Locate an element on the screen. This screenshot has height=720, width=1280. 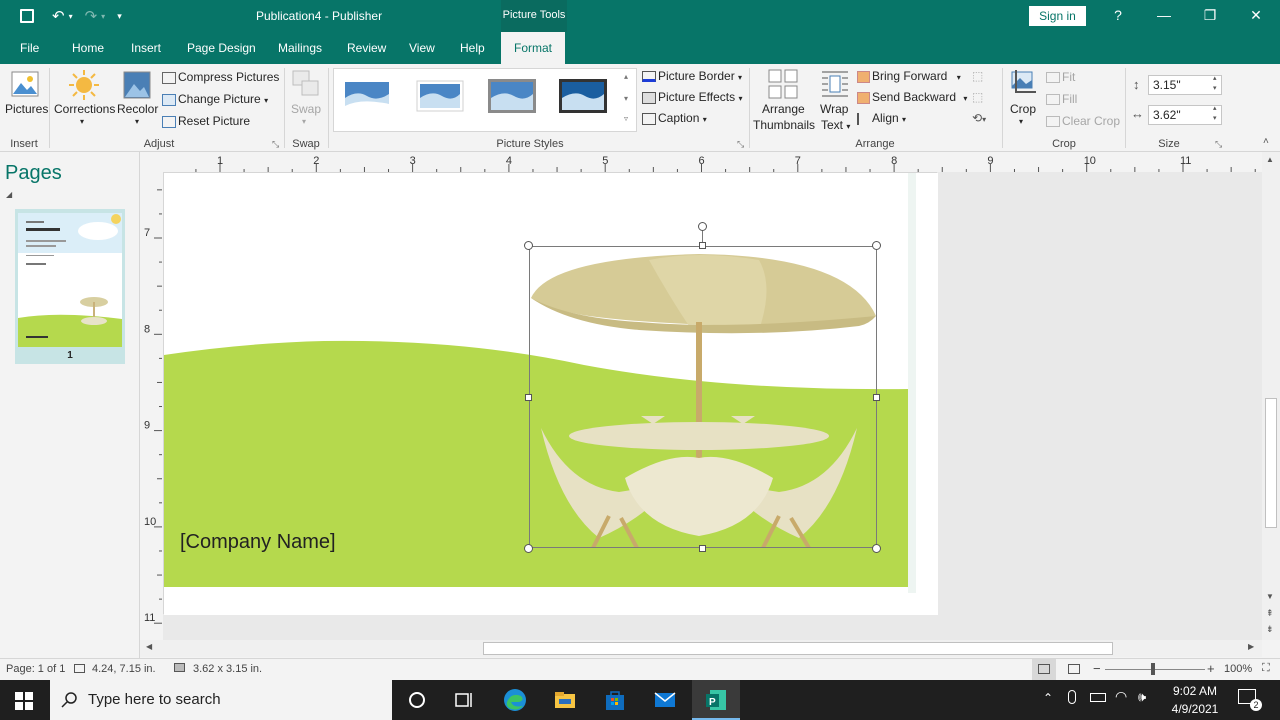
tab-home: Home is located at coordinates (88, 48).